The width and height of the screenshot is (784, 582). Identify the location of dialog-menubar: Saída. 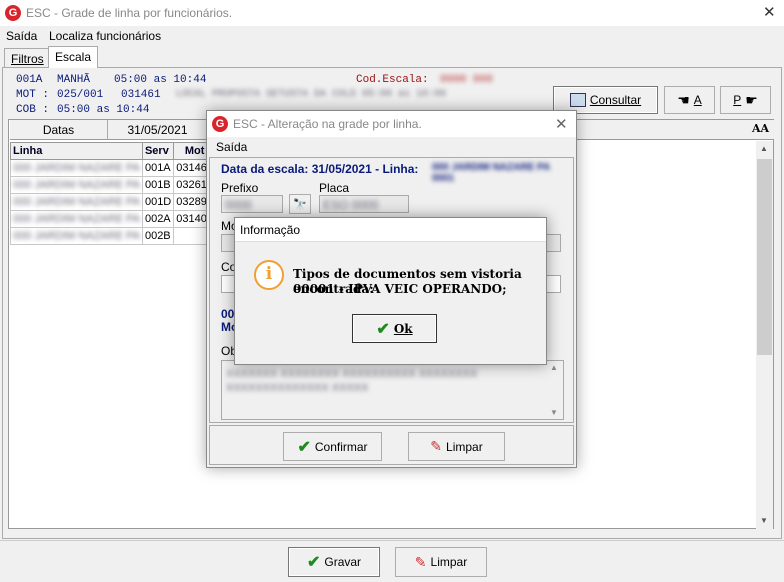
(391, 147).